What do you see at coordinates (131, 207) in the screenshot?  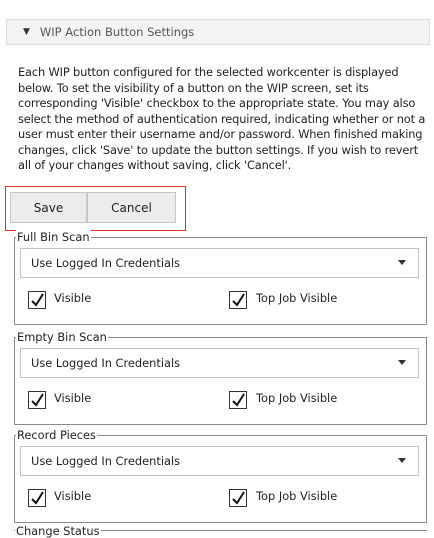 I see `cancel-button: Cancel` at bounding box center [131, 207].